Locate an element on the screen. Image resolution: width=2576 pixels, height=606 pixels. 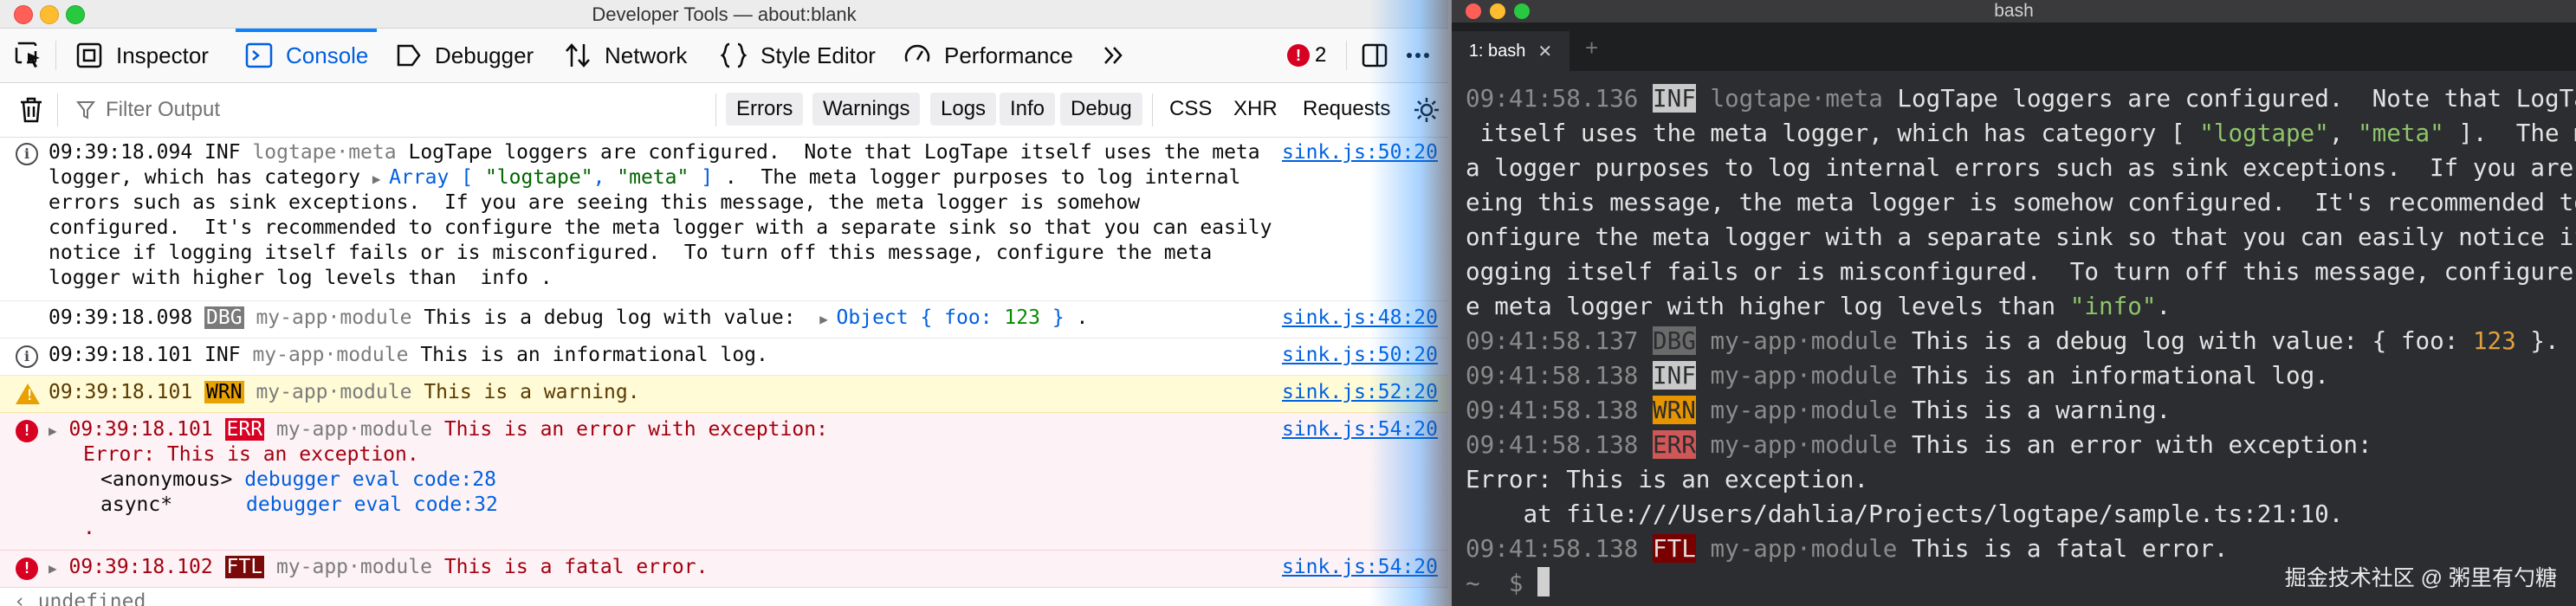
tab-console: Console is located at coordinates (306, 56).